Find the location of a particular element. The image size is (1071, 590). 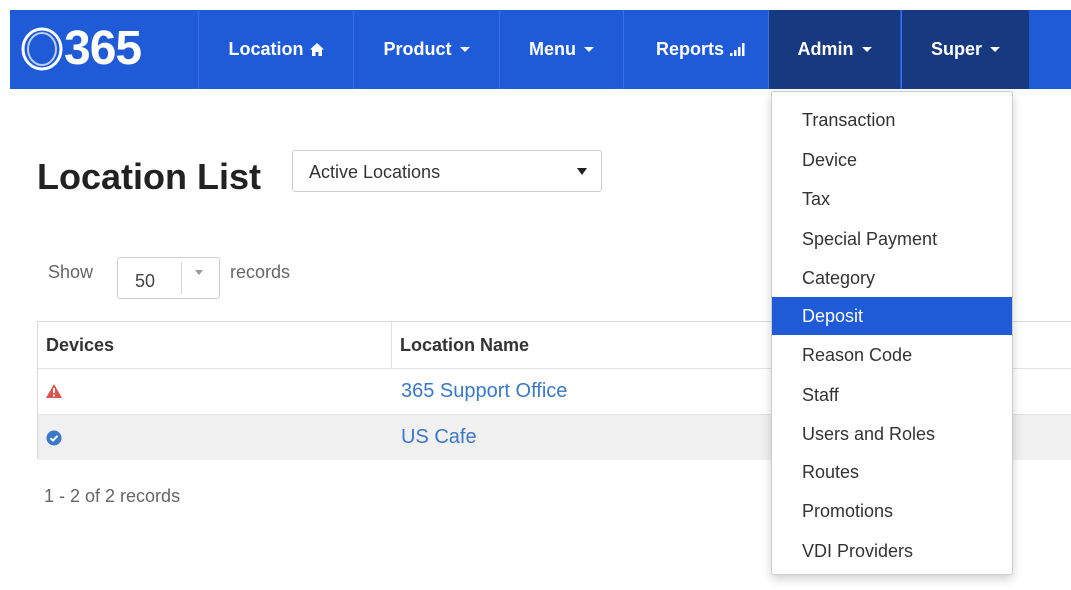

location-filter-value: Active Locations is located at coordinates (375, 172).